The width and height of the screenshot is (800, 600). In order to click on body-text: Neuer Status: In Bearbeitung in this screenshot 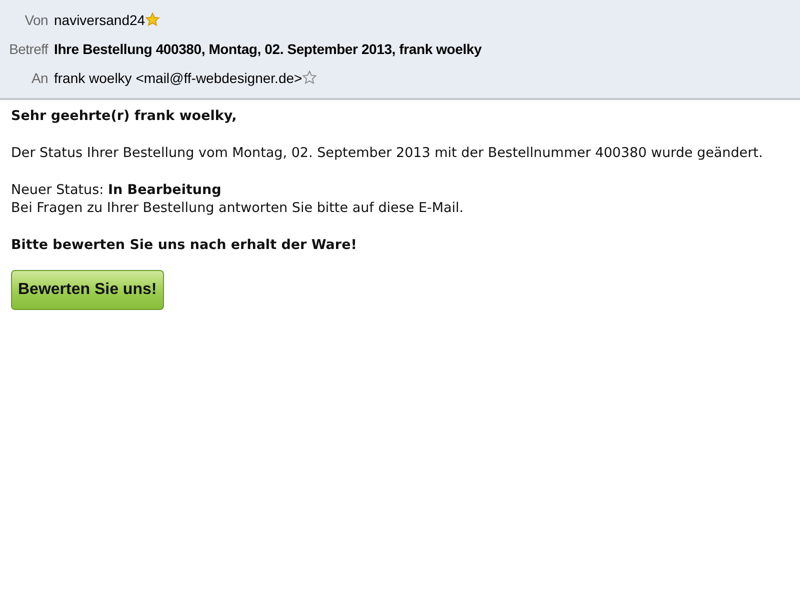, I will do `click(116, 190)`.